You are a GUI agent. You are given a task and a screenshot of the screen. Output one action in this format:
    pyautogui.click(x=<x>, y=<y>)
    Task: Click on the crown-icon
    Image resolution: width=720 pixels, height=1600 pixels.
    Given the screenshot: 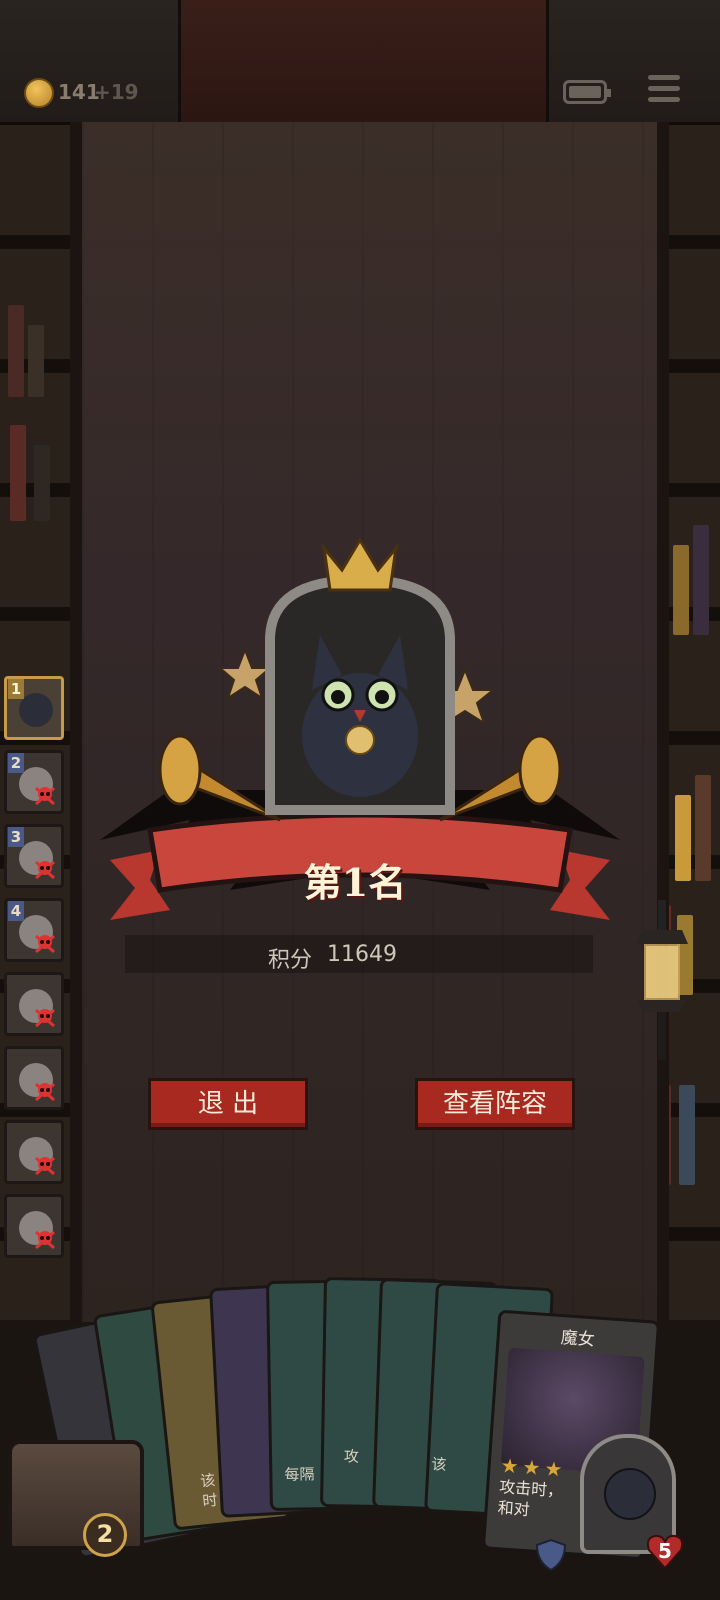 What is the action you would take?
    pyautogui.click(x=360, y=564)
    